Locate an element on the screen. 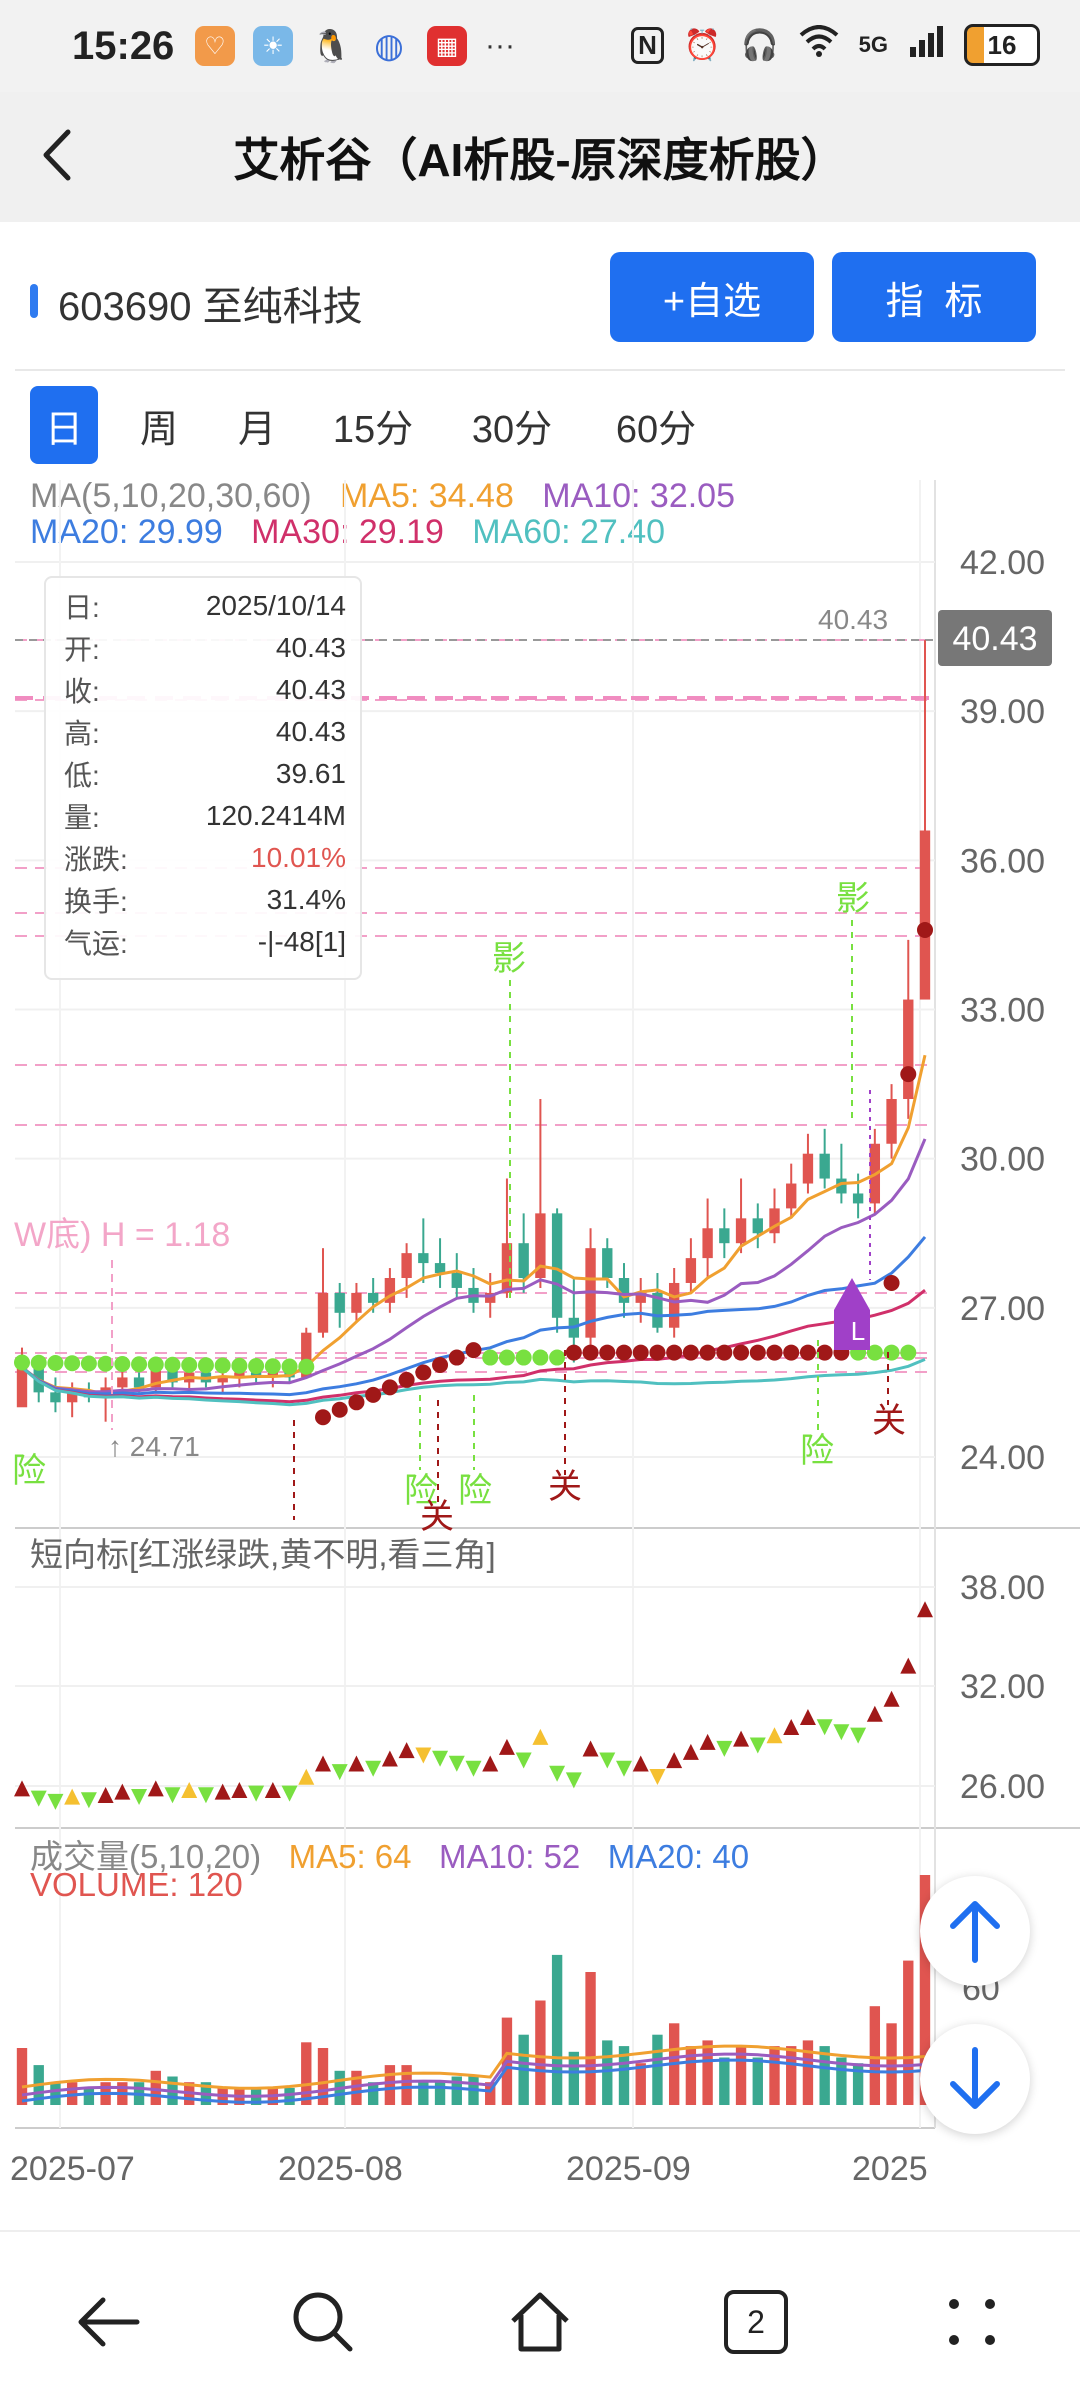 Image resolution: width=1080 pixels, height=2402 pixels. tab-60min: 60分 is located at coordinates (656, 425).